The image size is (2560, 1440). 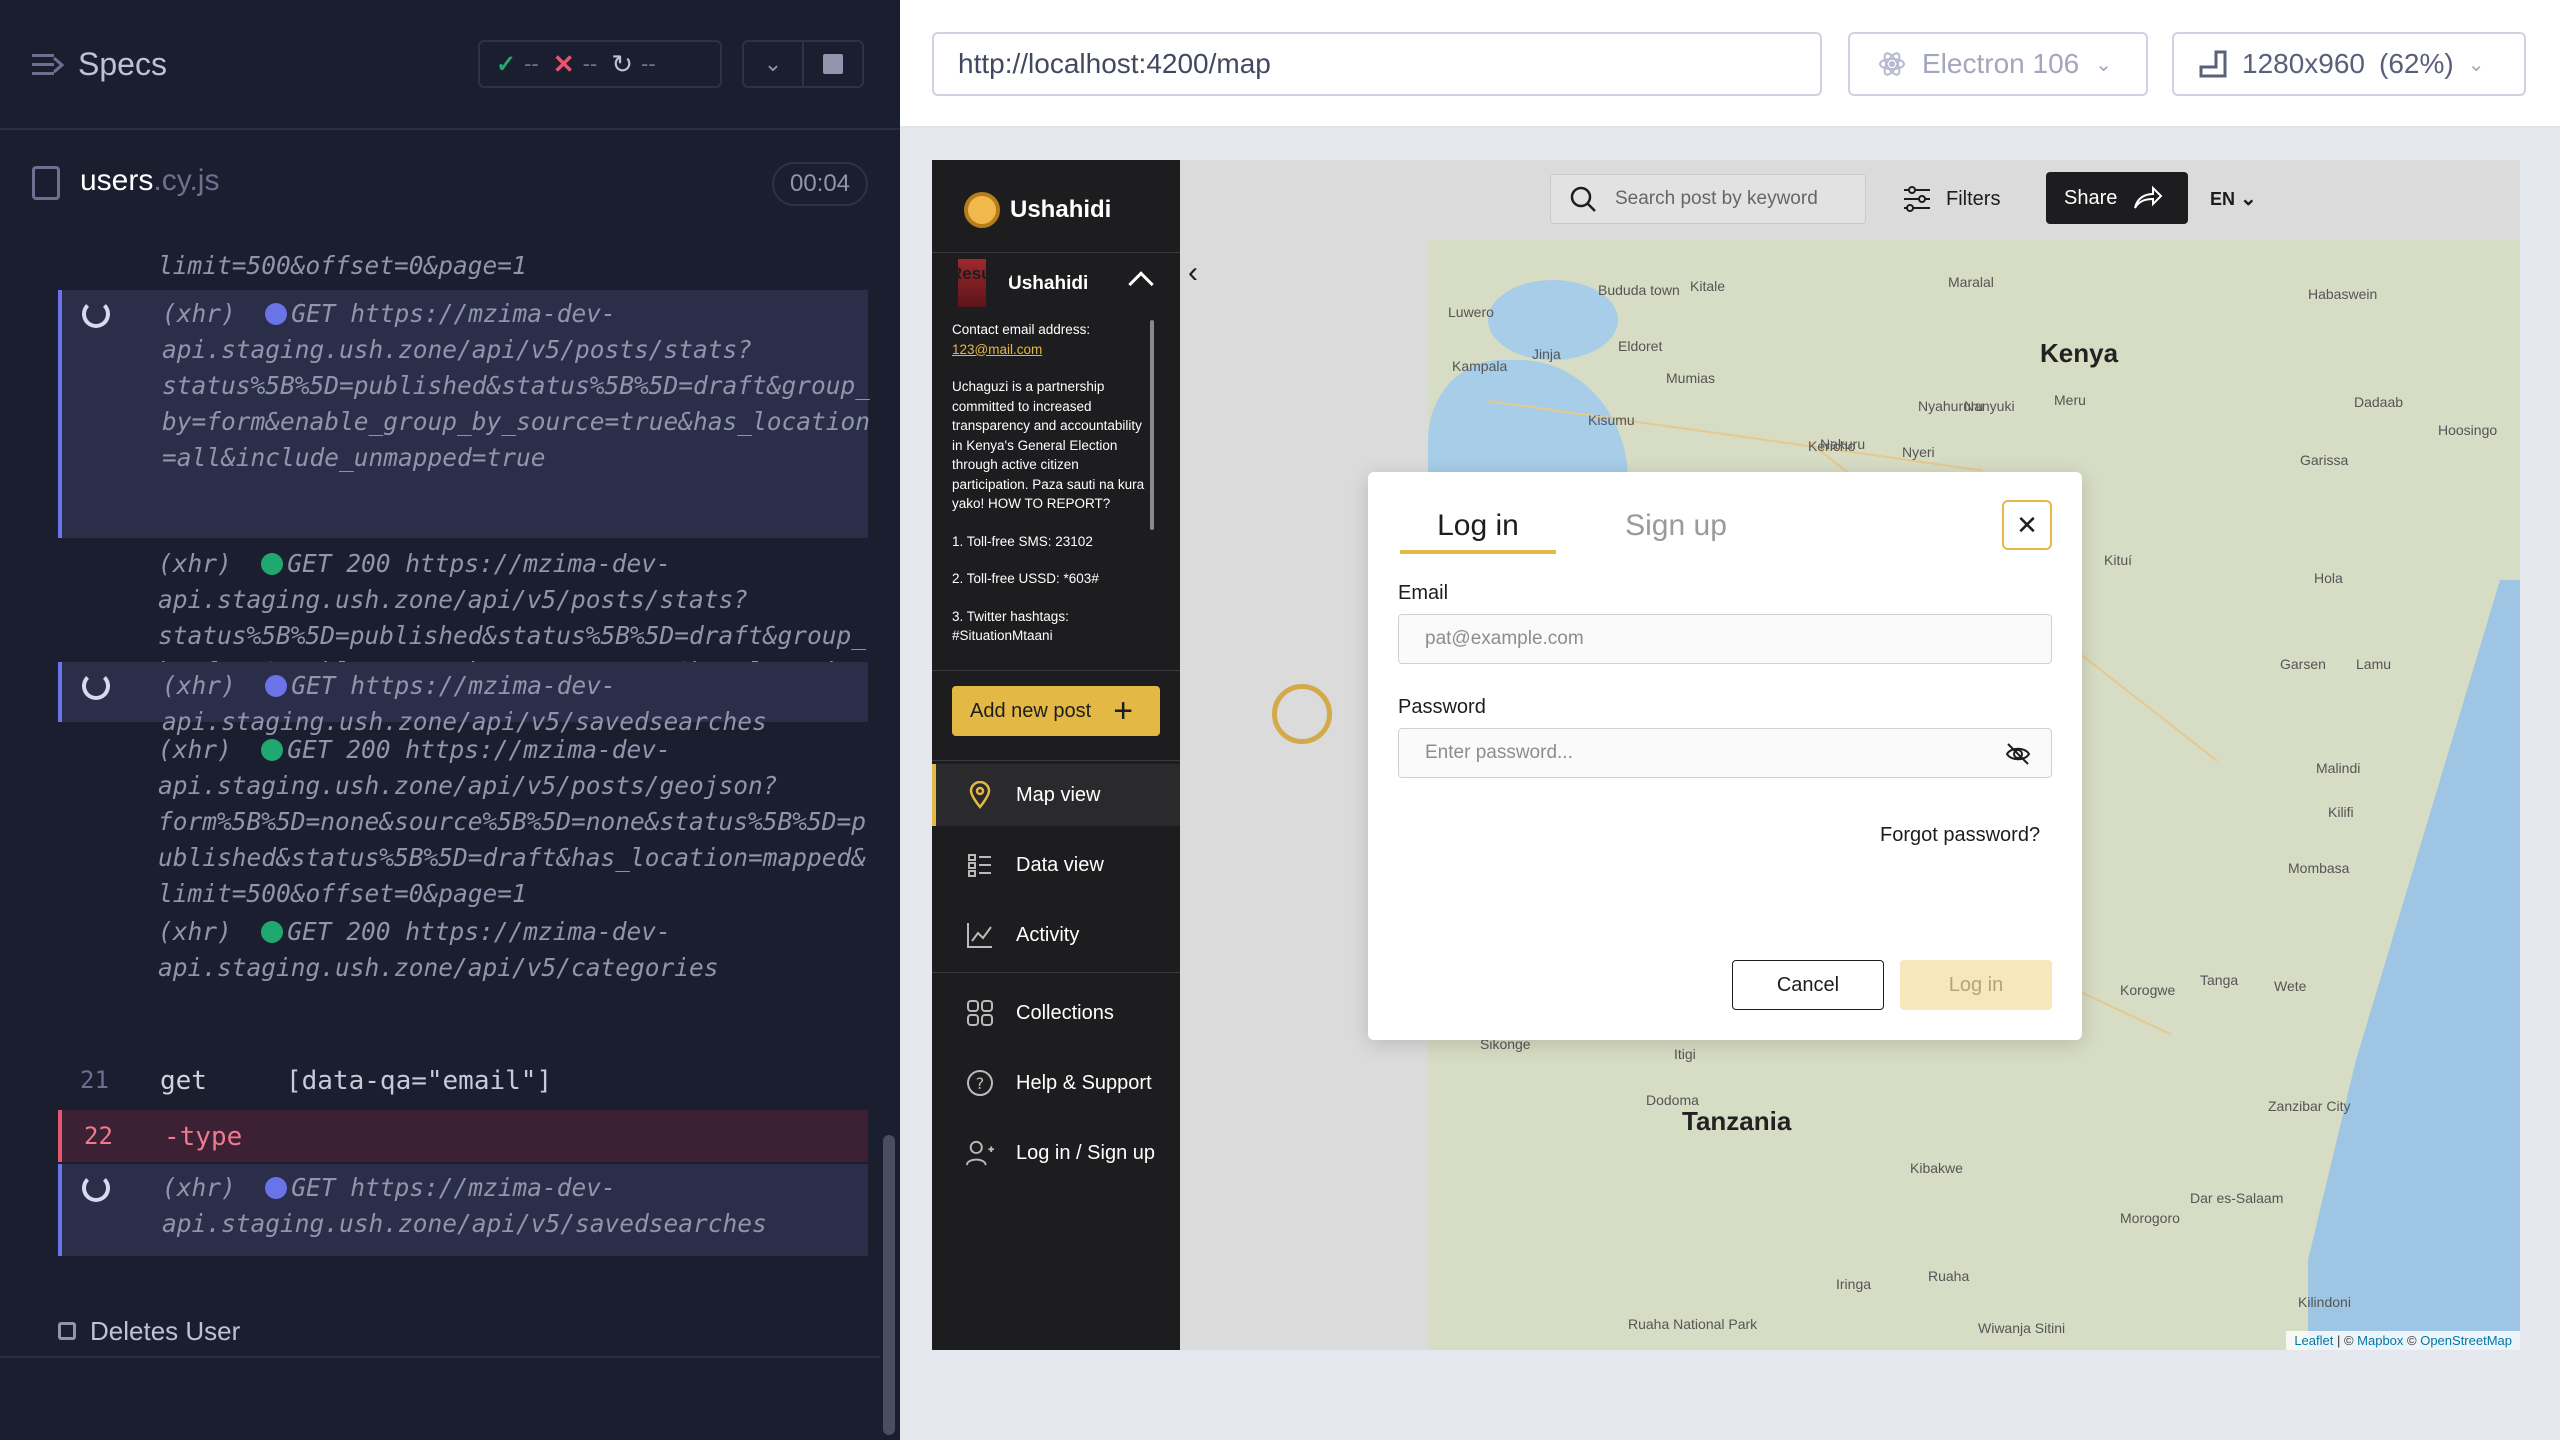 I want to click on loading-spinner, so click(x=1302, y=714).